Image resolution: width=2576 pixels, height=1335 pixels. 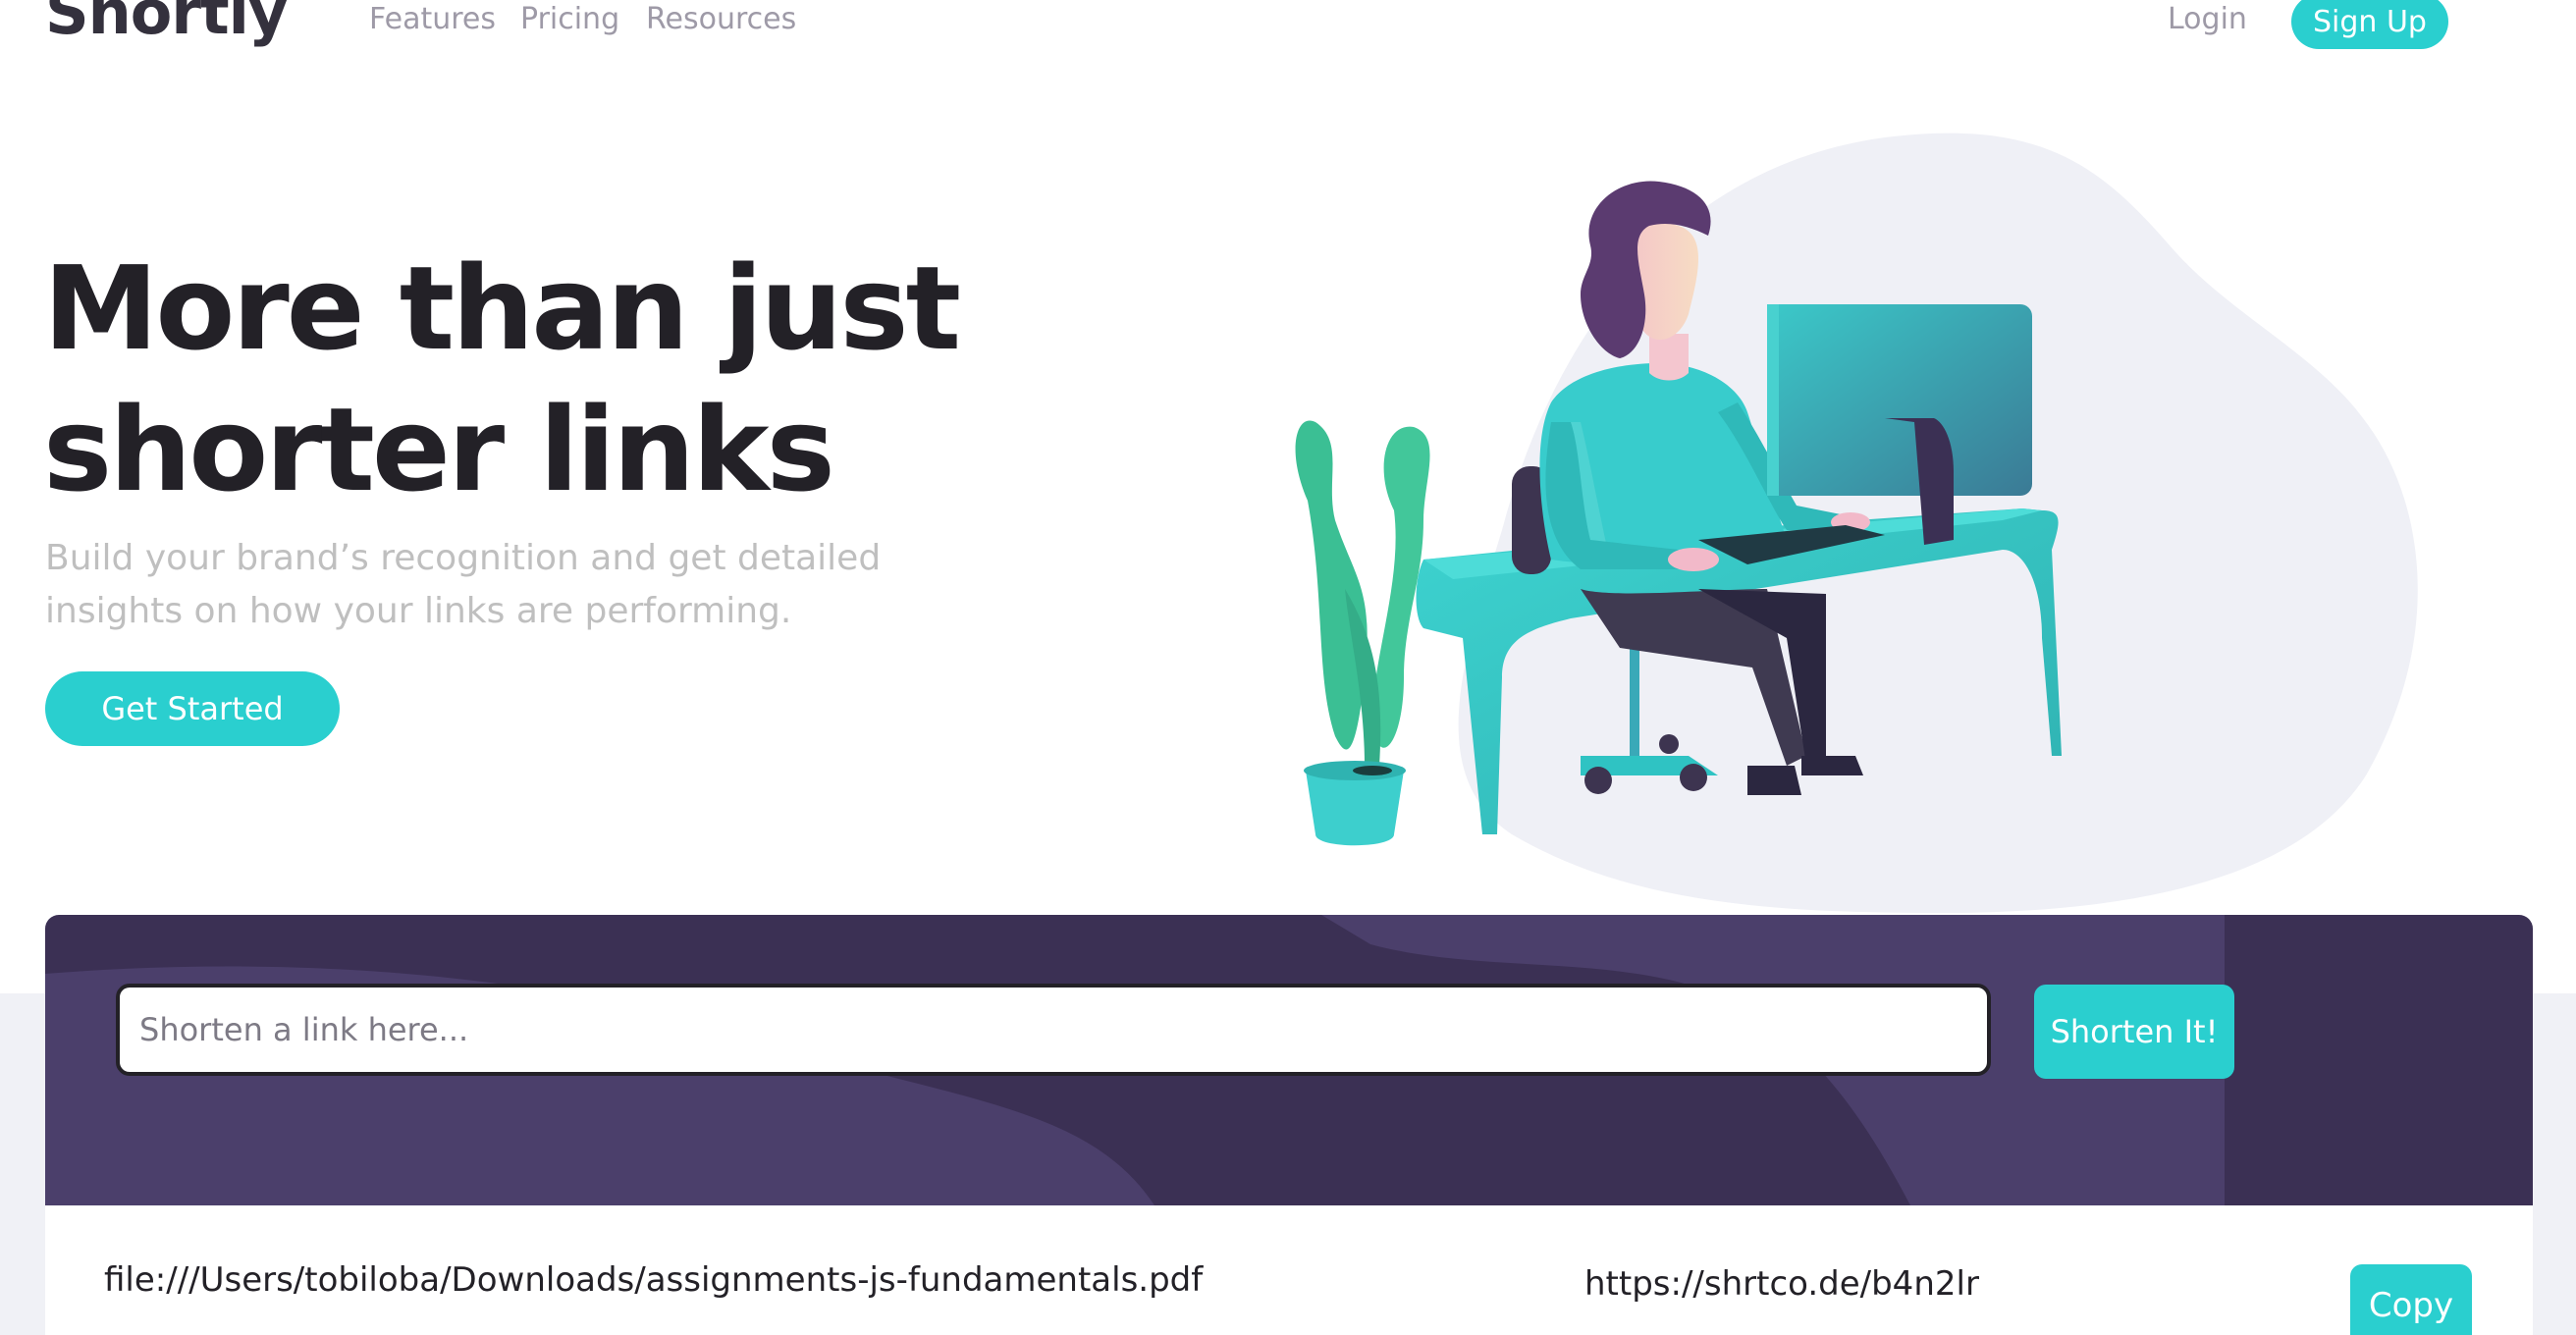 I want to click on sign-up-button: Sign Up, so click(x=2369, y=24).